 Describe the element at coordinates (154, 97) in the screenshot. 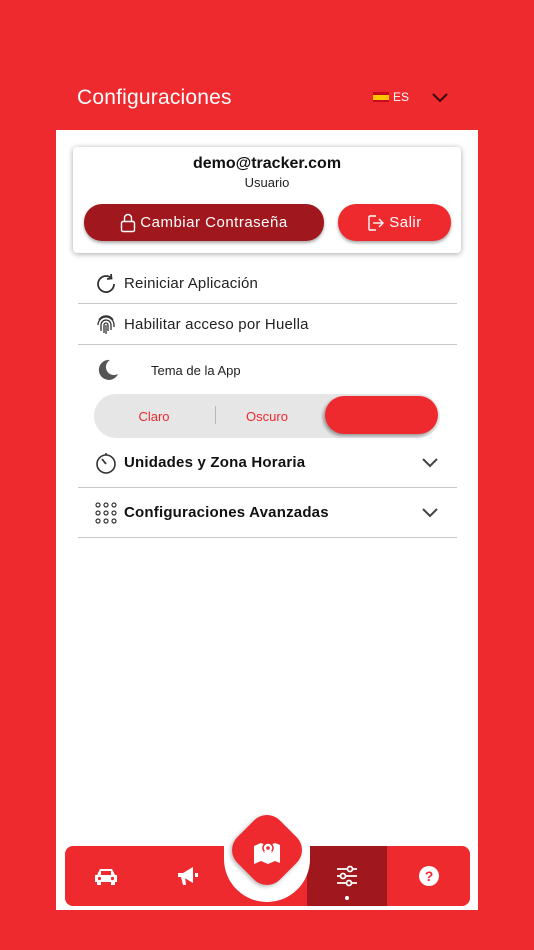

I see `page-title: Configuraciones` at that location.